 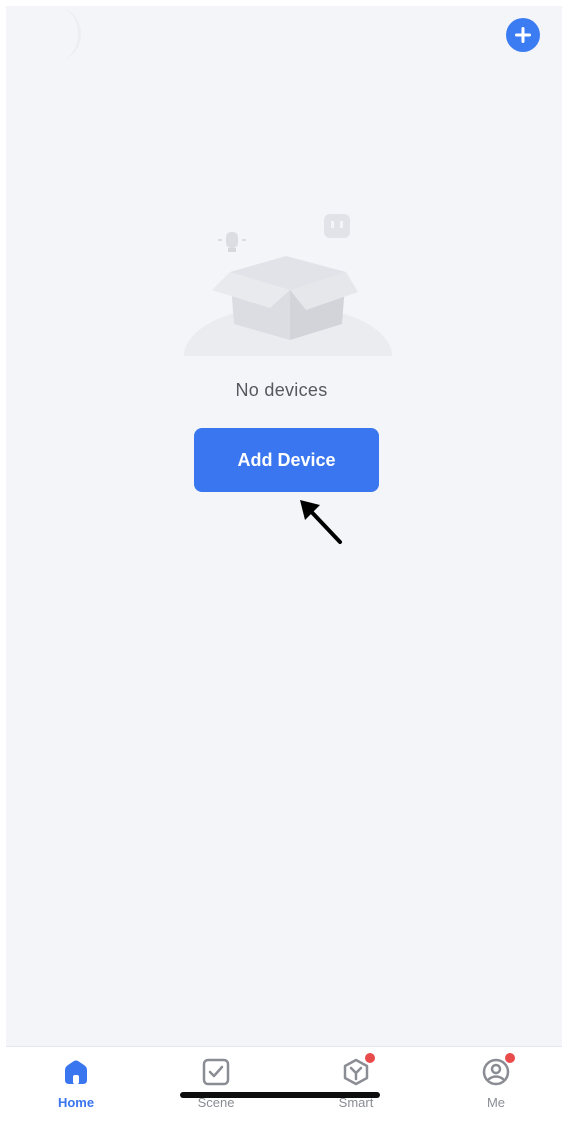 I want to click on tab-scene: Scene, so click(x=216, y=1087).